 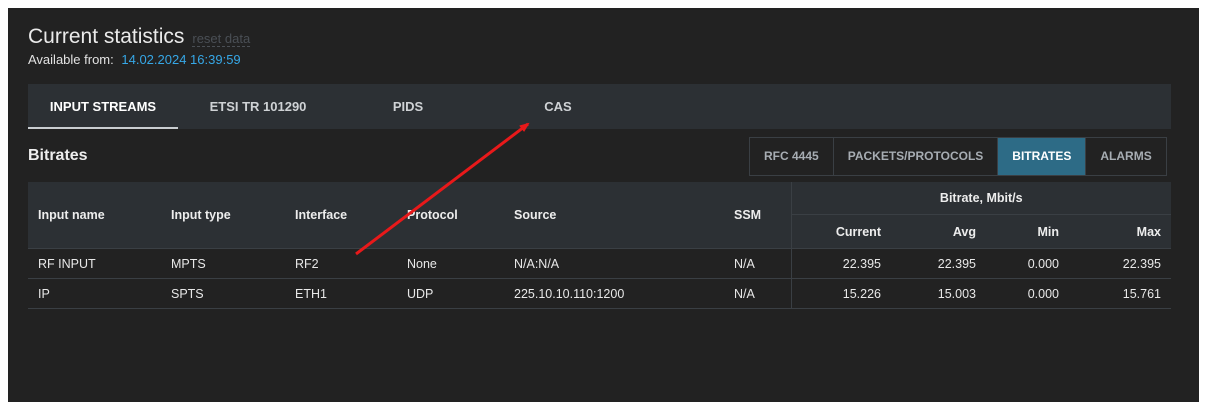 What do you see at coordinates (223, 293) in the screenshot?
I see `cell-input-type: SPTS` at bounding box center [223, 293].